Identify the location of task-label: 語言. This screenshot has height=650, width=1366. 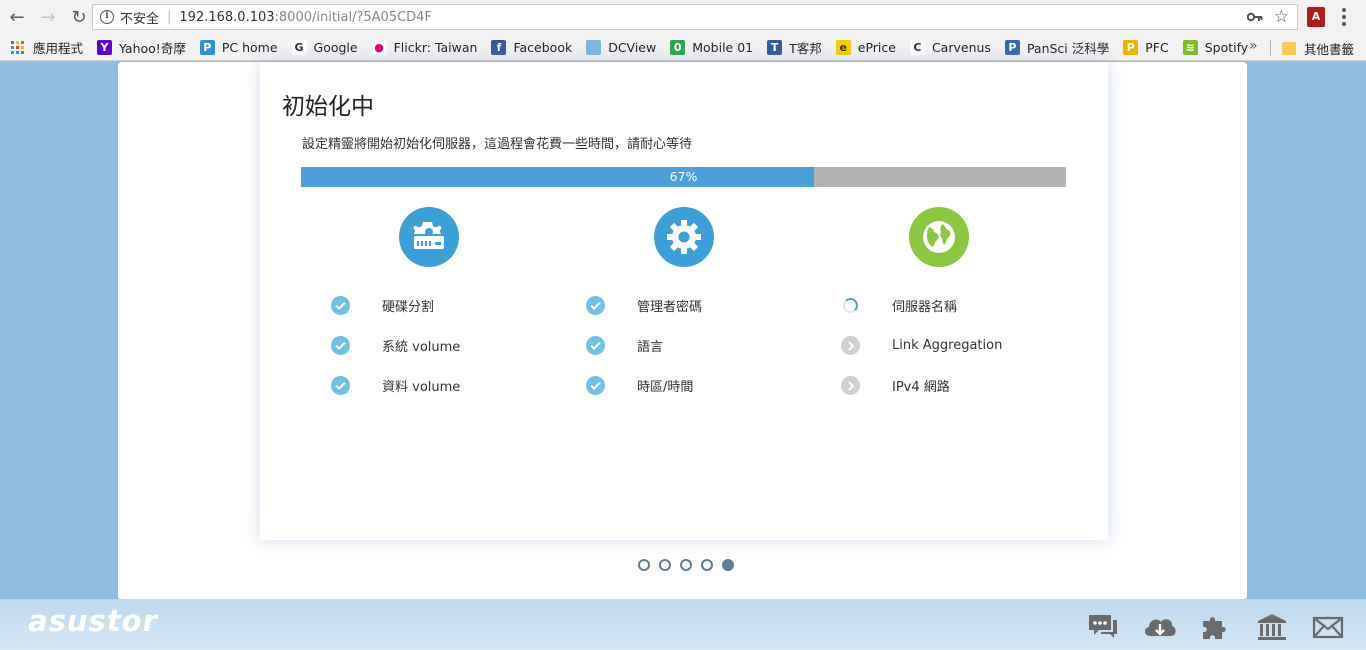
(650, 347).